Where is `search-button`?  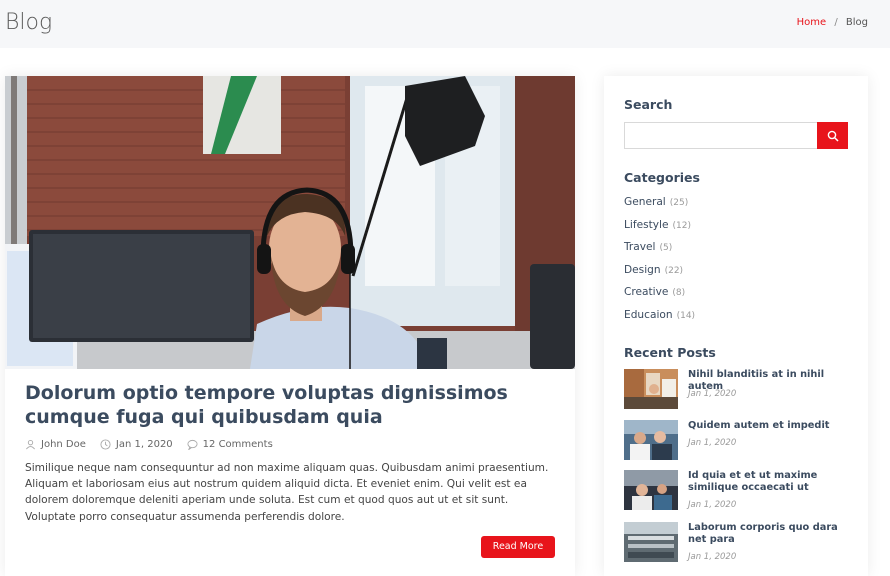
search-button is located at coordinates (832, 135).